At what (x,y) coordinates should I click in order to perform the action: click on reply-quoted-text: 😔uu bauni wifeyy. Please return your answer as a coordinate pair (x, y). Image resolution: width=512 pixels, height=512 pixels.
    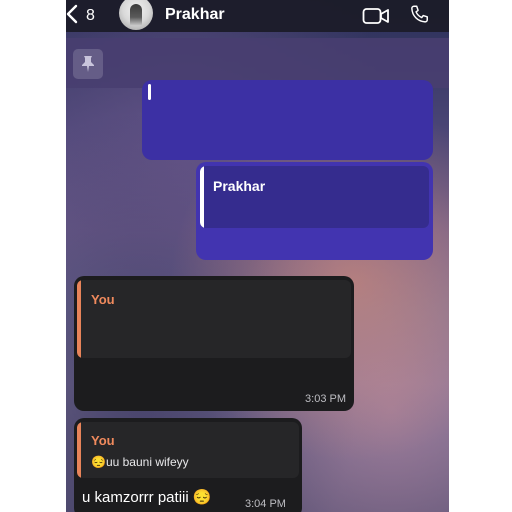
    Looking at the image, I should click on (140, 462).